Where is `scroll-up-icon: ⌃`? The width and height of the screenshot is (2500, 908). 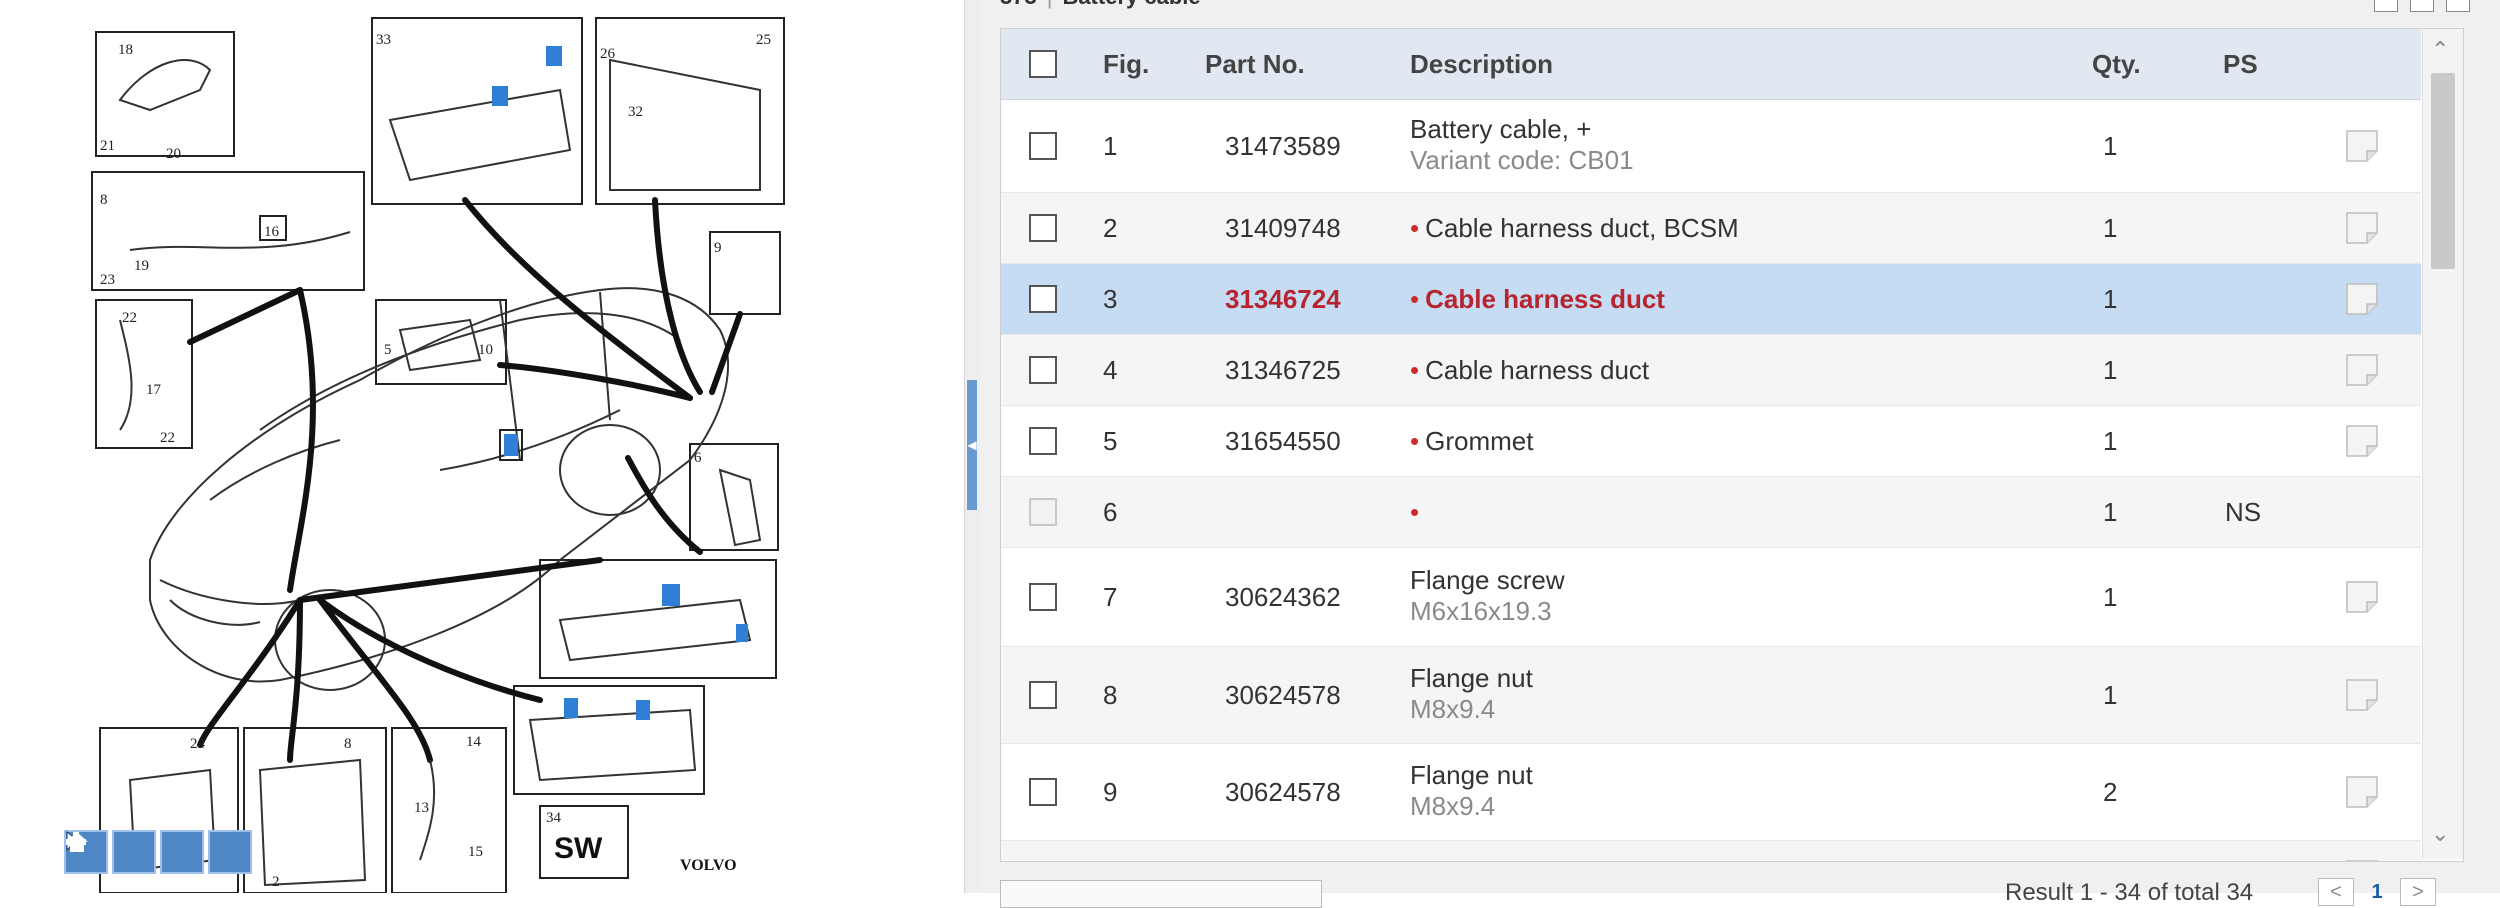
scroll-up-icon: ⌃ is located at coordinates (2440, 50).